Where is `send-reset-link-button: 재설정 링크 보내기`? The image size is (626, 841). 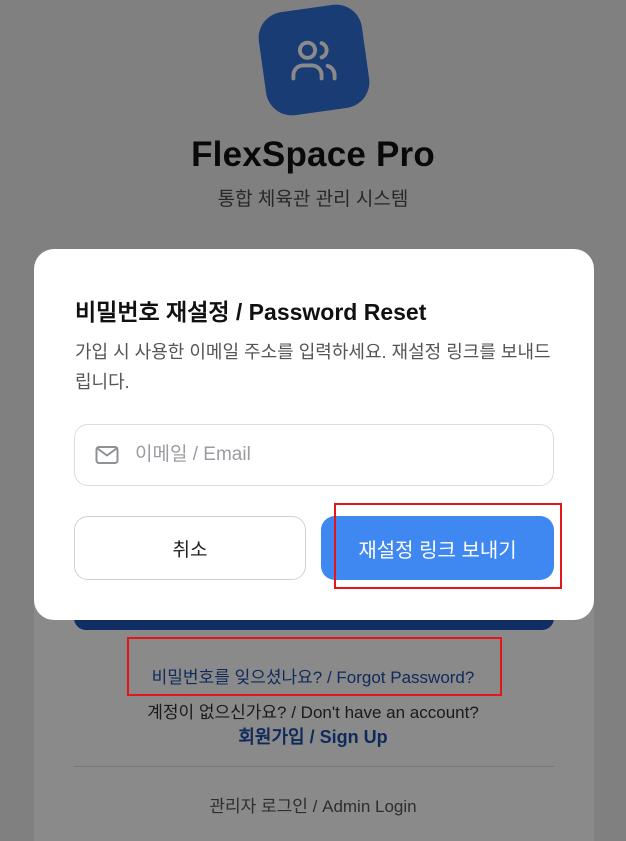
send-reset-link-button: 재설정 링크 보내기 is located at coordinates (437, 548).